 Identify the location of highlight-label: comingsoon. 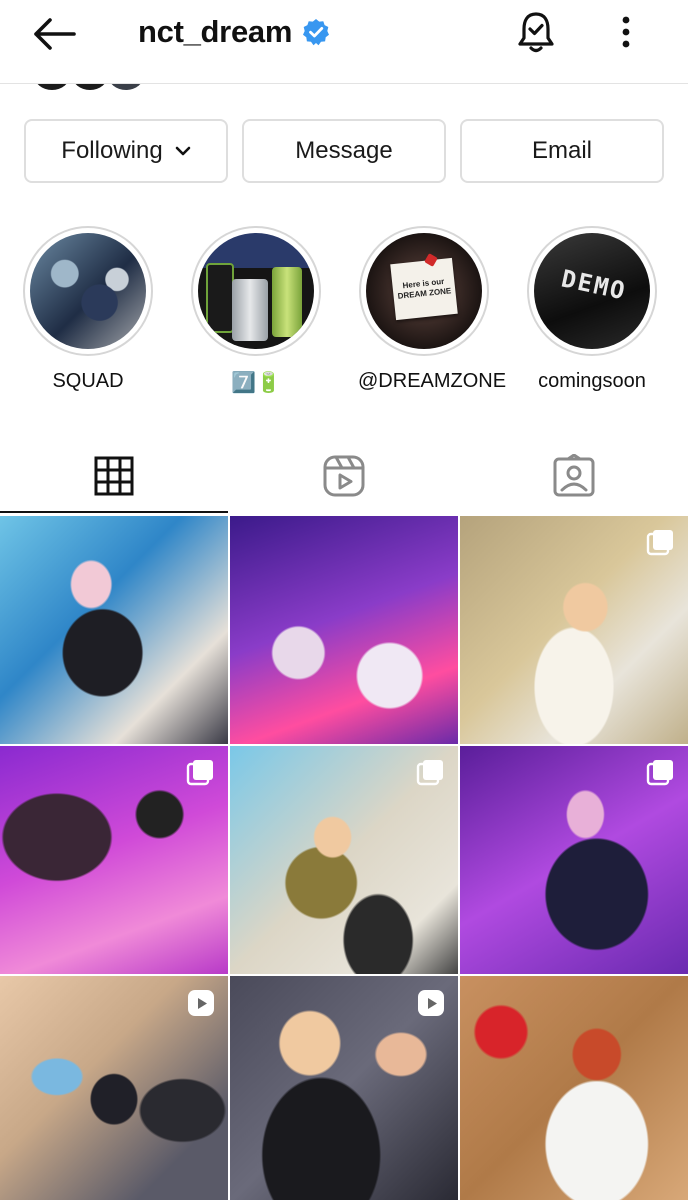
(592, 381).